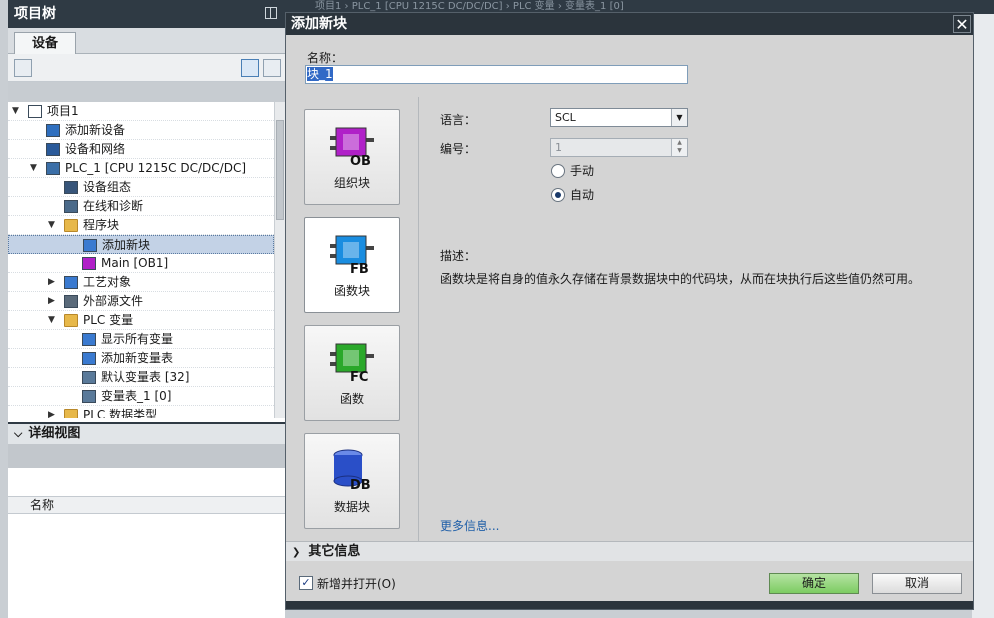  I want to click on tree-item: ▶ 外部源文件, so click(141, 301).